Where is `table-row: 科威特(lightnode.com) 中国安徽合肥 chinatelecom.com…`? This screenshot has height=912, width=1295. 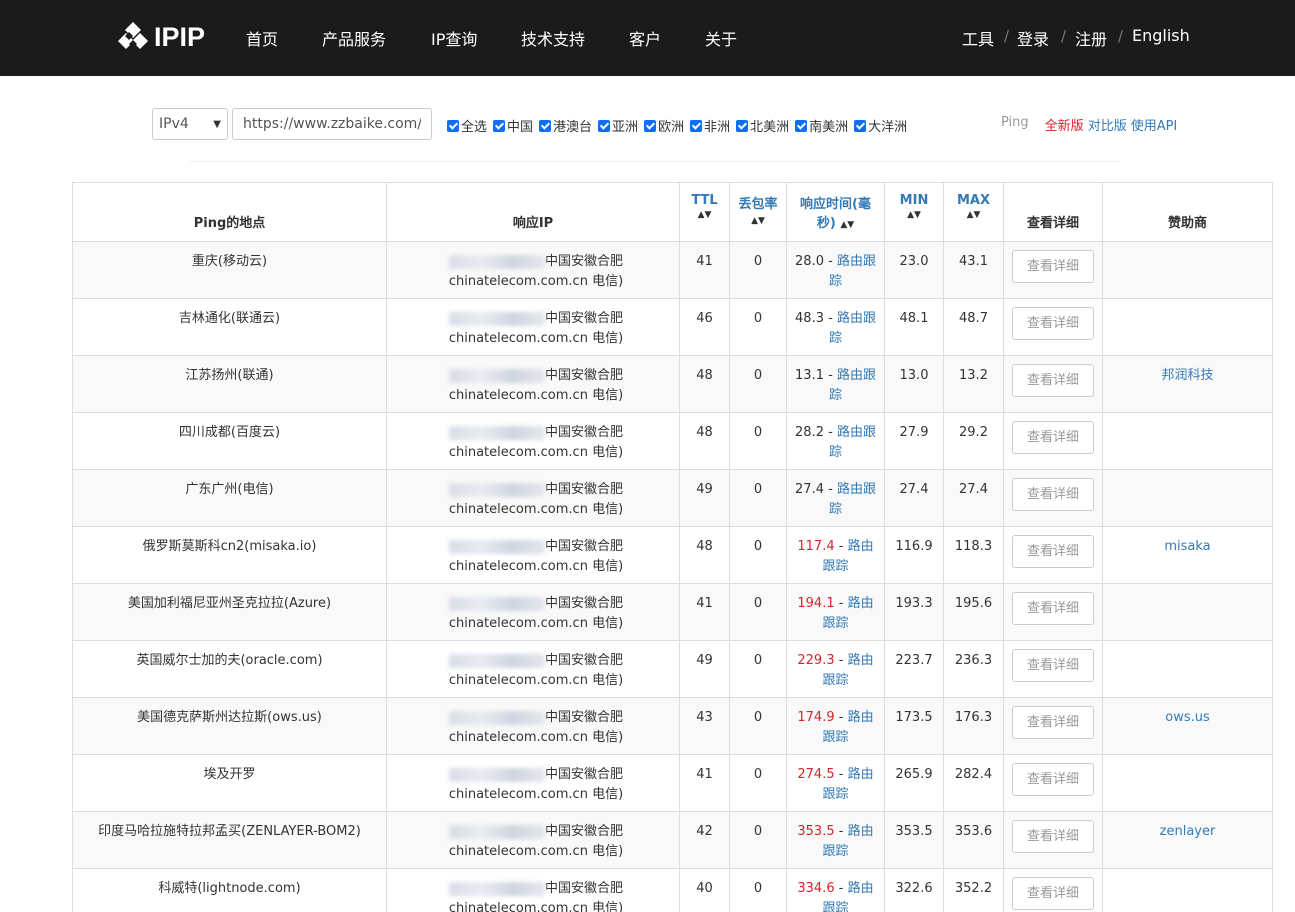
table-row: 科威特(lightnode.com) 中国安徽合肥 chinatelecom.com… is located at coordinates (672, 890).